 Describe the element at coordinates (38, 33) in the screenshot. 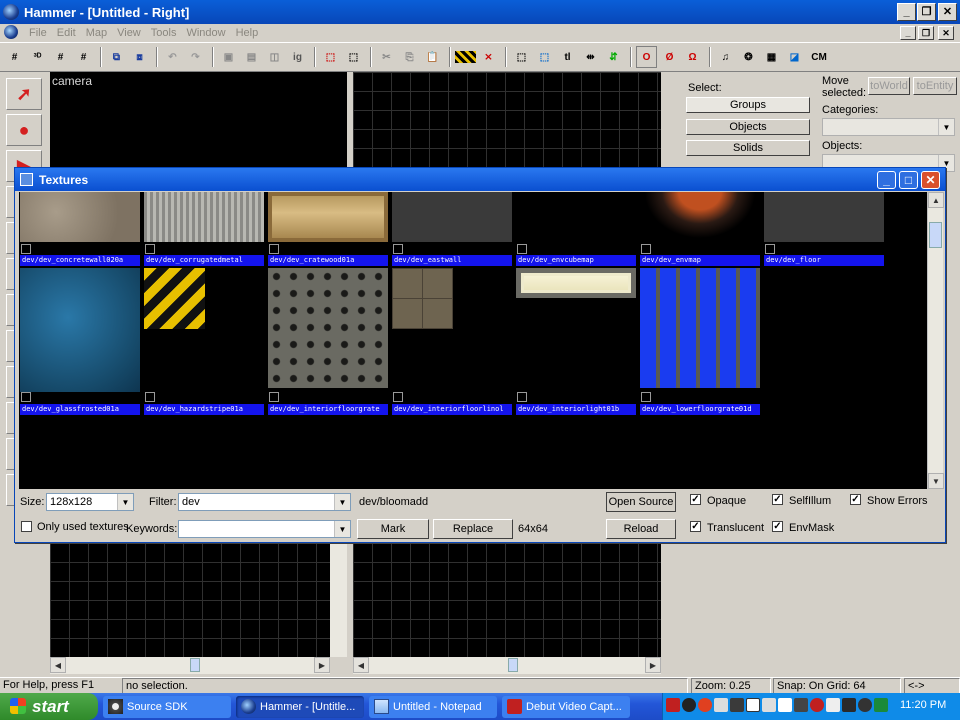

I see `menu-file: File` at that location.